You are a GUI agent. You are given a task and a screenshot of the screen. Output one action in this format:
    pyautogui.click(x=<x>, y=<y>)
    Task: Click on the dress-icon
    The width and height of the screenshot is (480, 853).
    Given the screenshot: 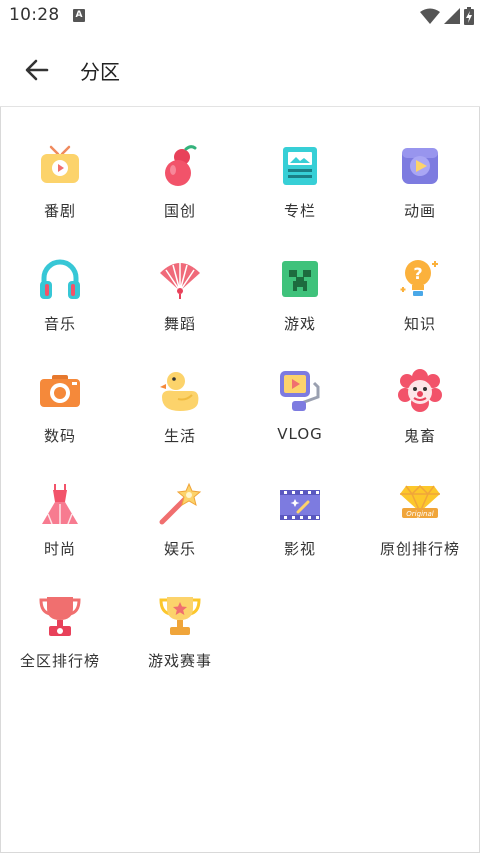 What is the action you would take?
    pyautogui.click(x=60, y=504)
    